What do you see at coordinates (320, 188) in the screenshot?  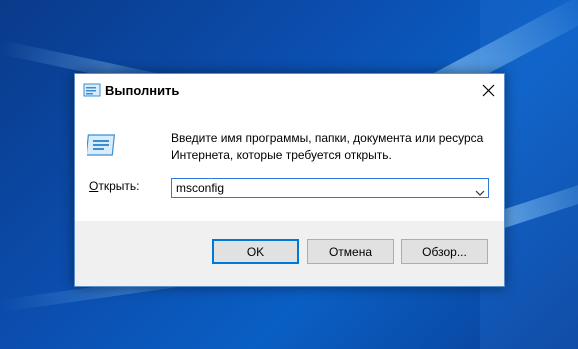 I see `open-input` at bounding box center [320, 188].